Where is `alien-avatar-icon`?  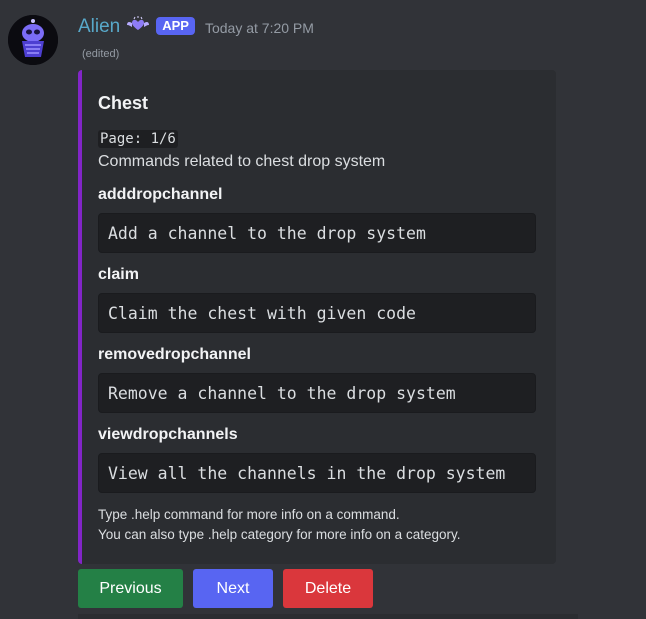 alien-avatar-icon is located at coordinates (33, 40).